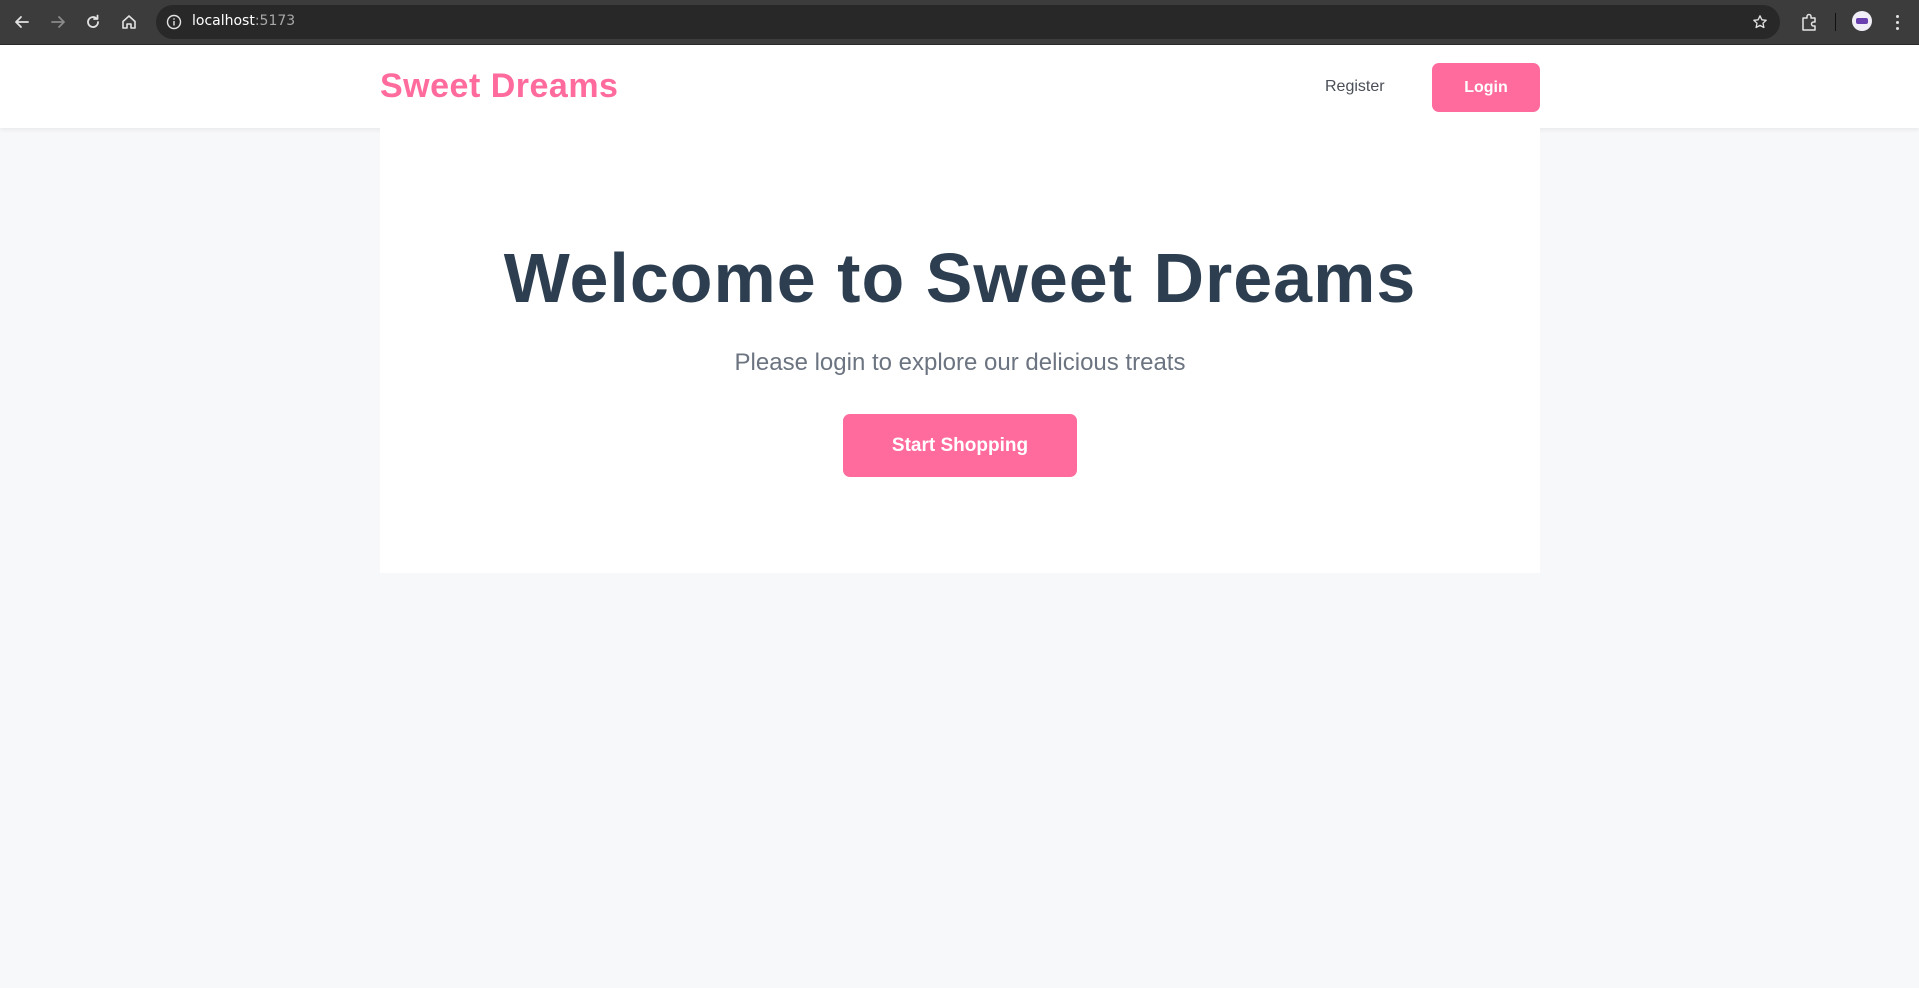  Describe the element at coordinates (499, 86) in the screenshot. I see `site-logo: Sweet Dreams` at that location.